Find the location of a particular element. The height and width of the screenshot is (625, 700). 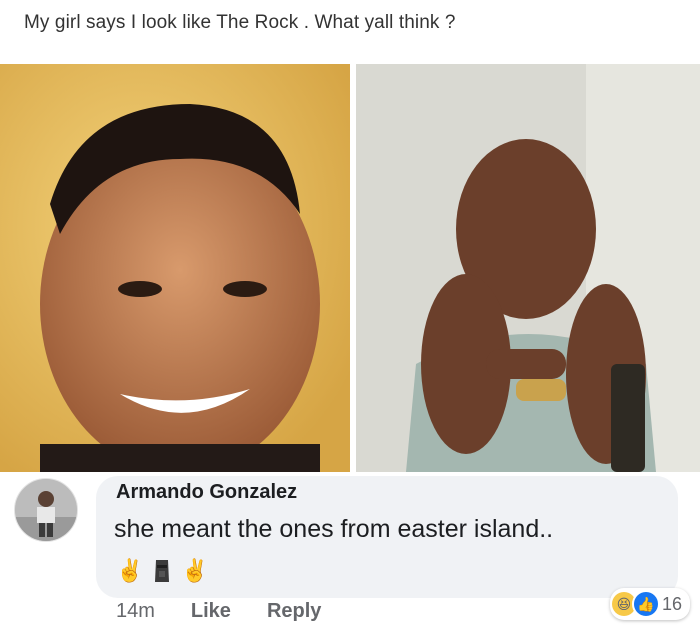

avatar is located at coordinates (46, 510).